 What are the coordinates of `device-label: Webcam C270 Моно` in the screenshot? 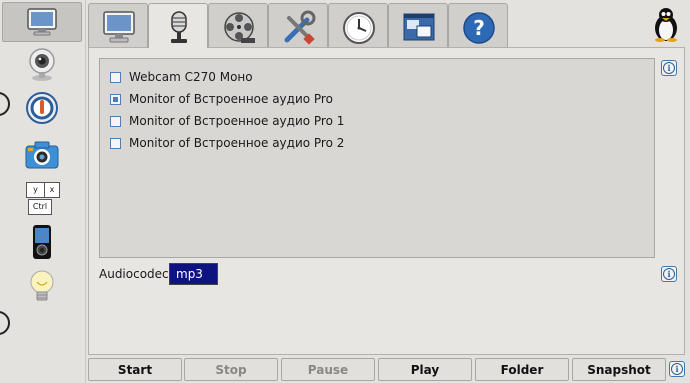 It's located at (191, 77).